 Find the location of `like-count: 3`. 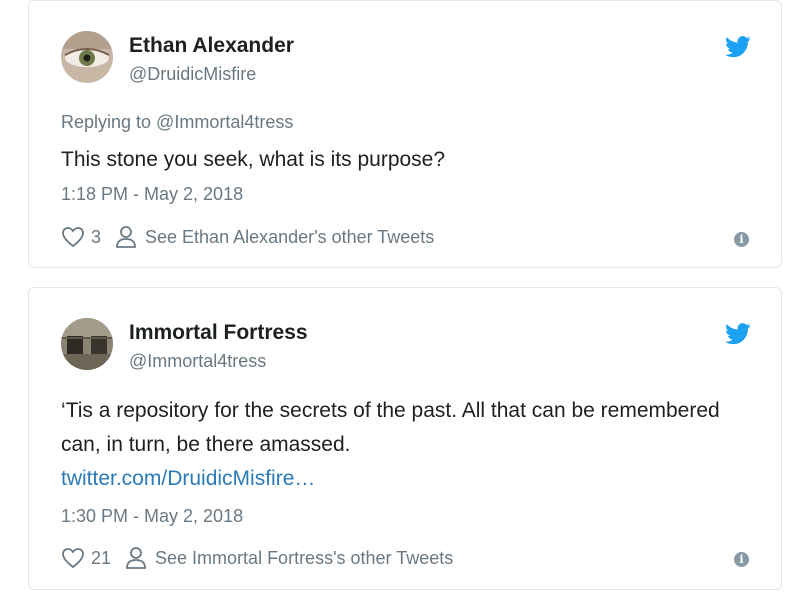

like-count: 3 is located at coordinates (96, 236).